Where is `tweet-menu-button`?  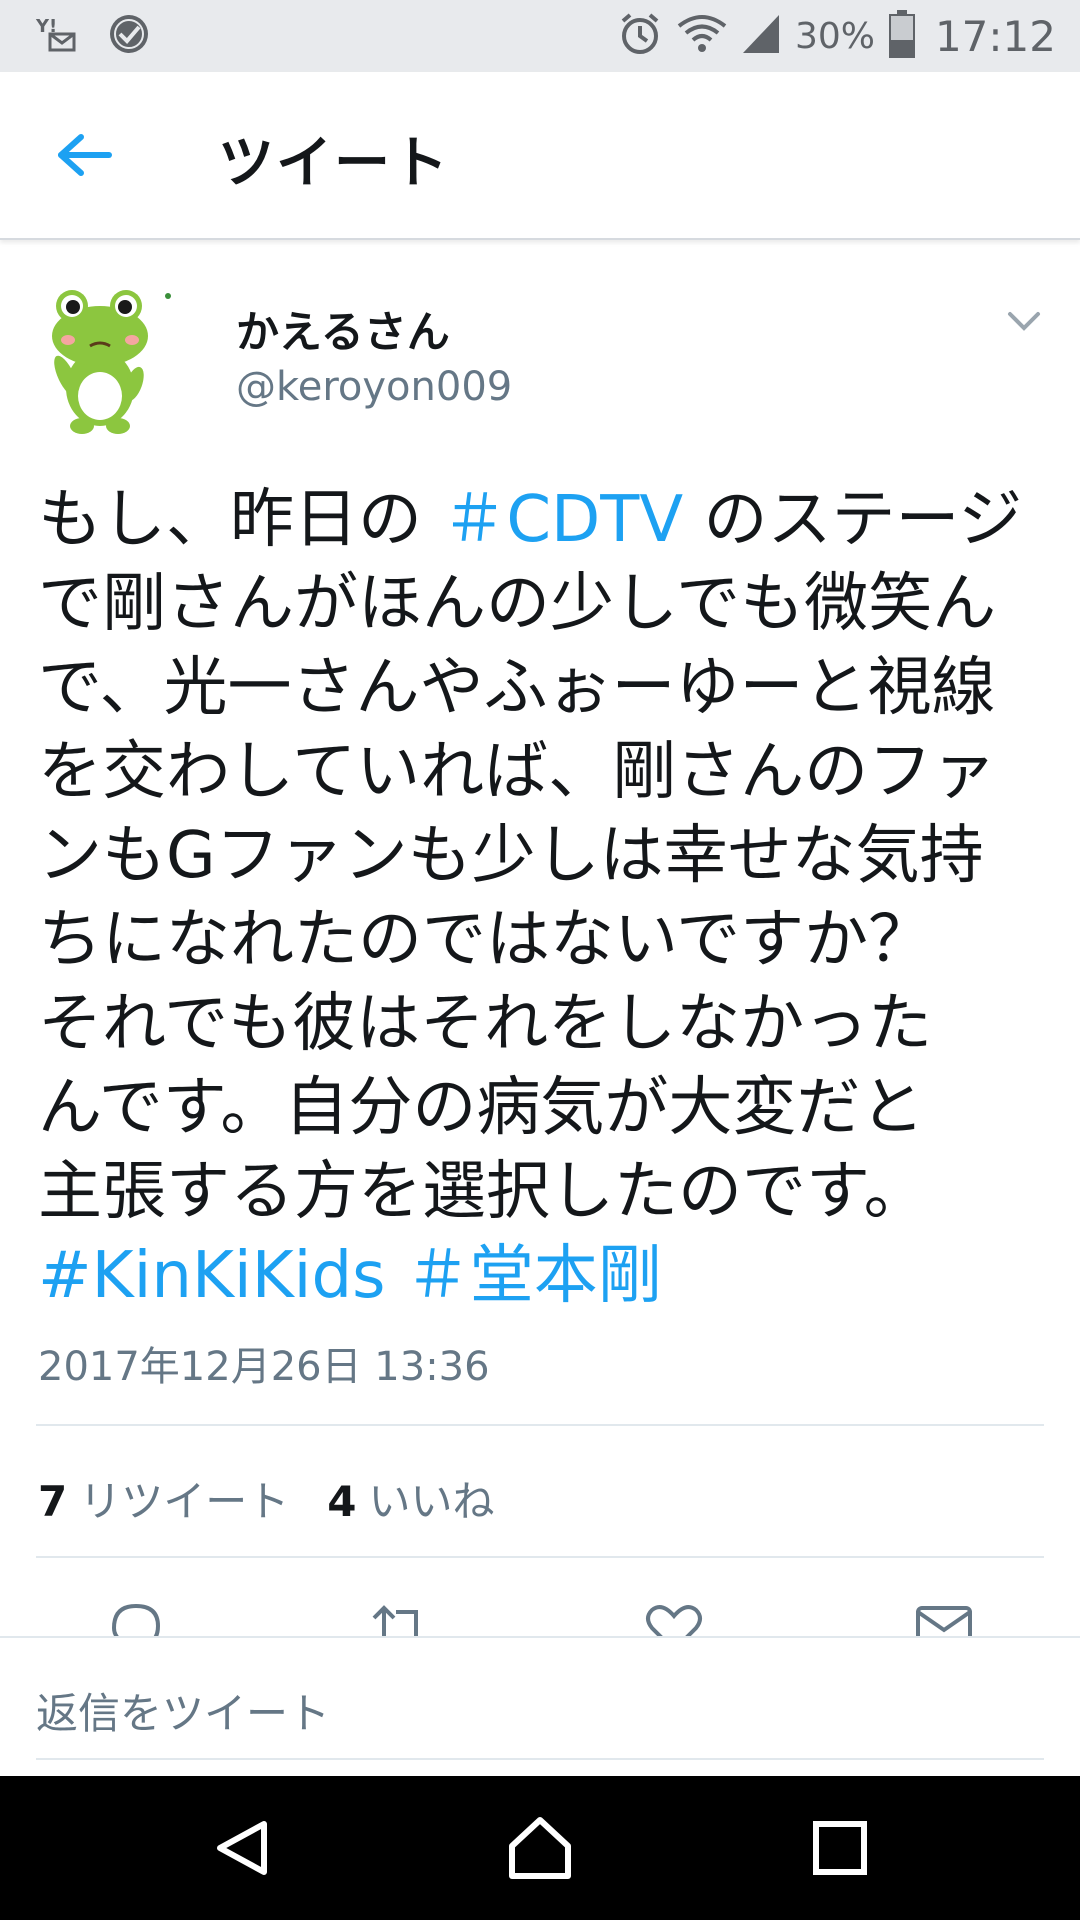
tweet-menu-button is located at coordinates (1024, 322).